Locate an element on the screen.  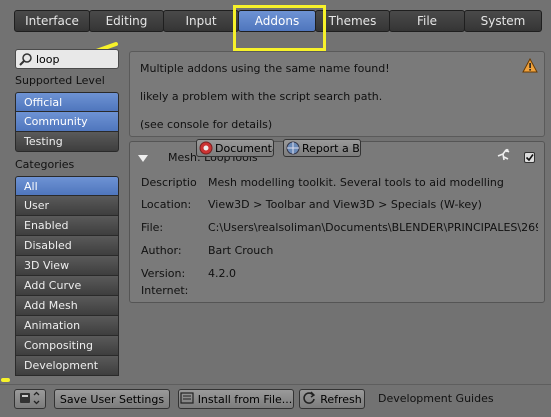
preferences-icon is located at coordinates (30, 399).